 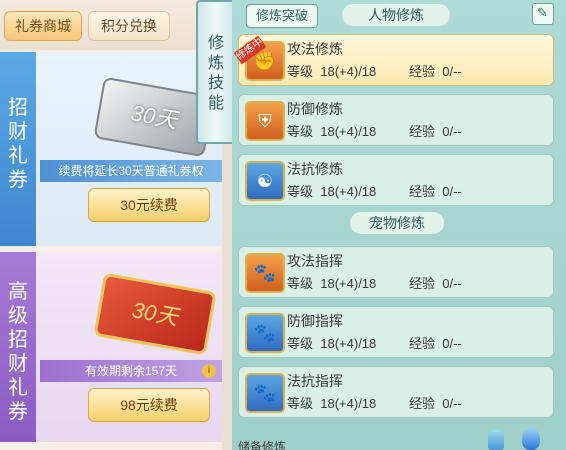 What do you see at coordinates (18, 144) in the screenshot?
I see `coupon-title: 招财礼券` at bounding box center [18, 144].